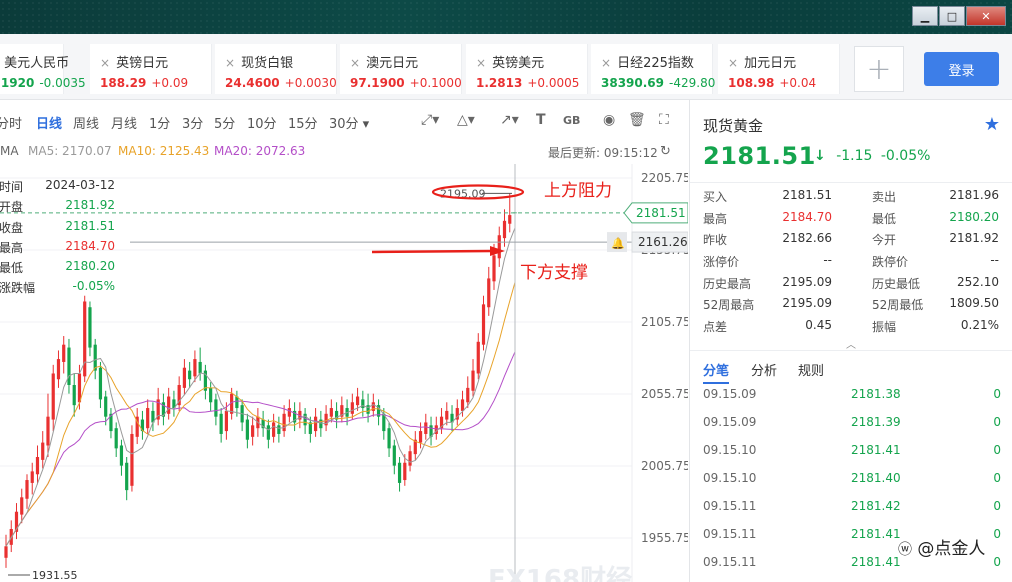 This screenshot has width=1012, height=582. I want to click on panel-tab: 规则, so click(811, 369).